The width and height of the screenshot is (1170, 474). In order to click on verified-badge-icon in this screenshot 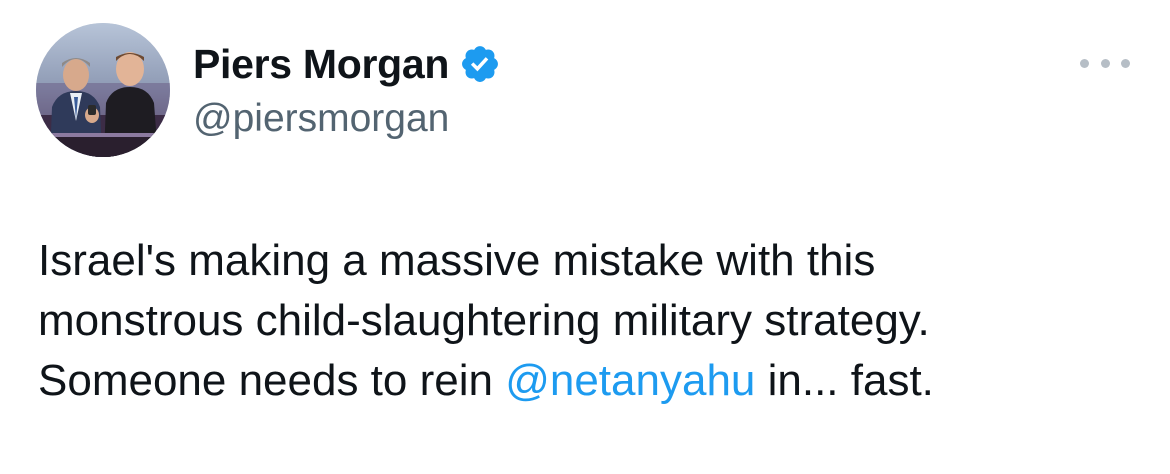, I will do `click(480, 64)`.